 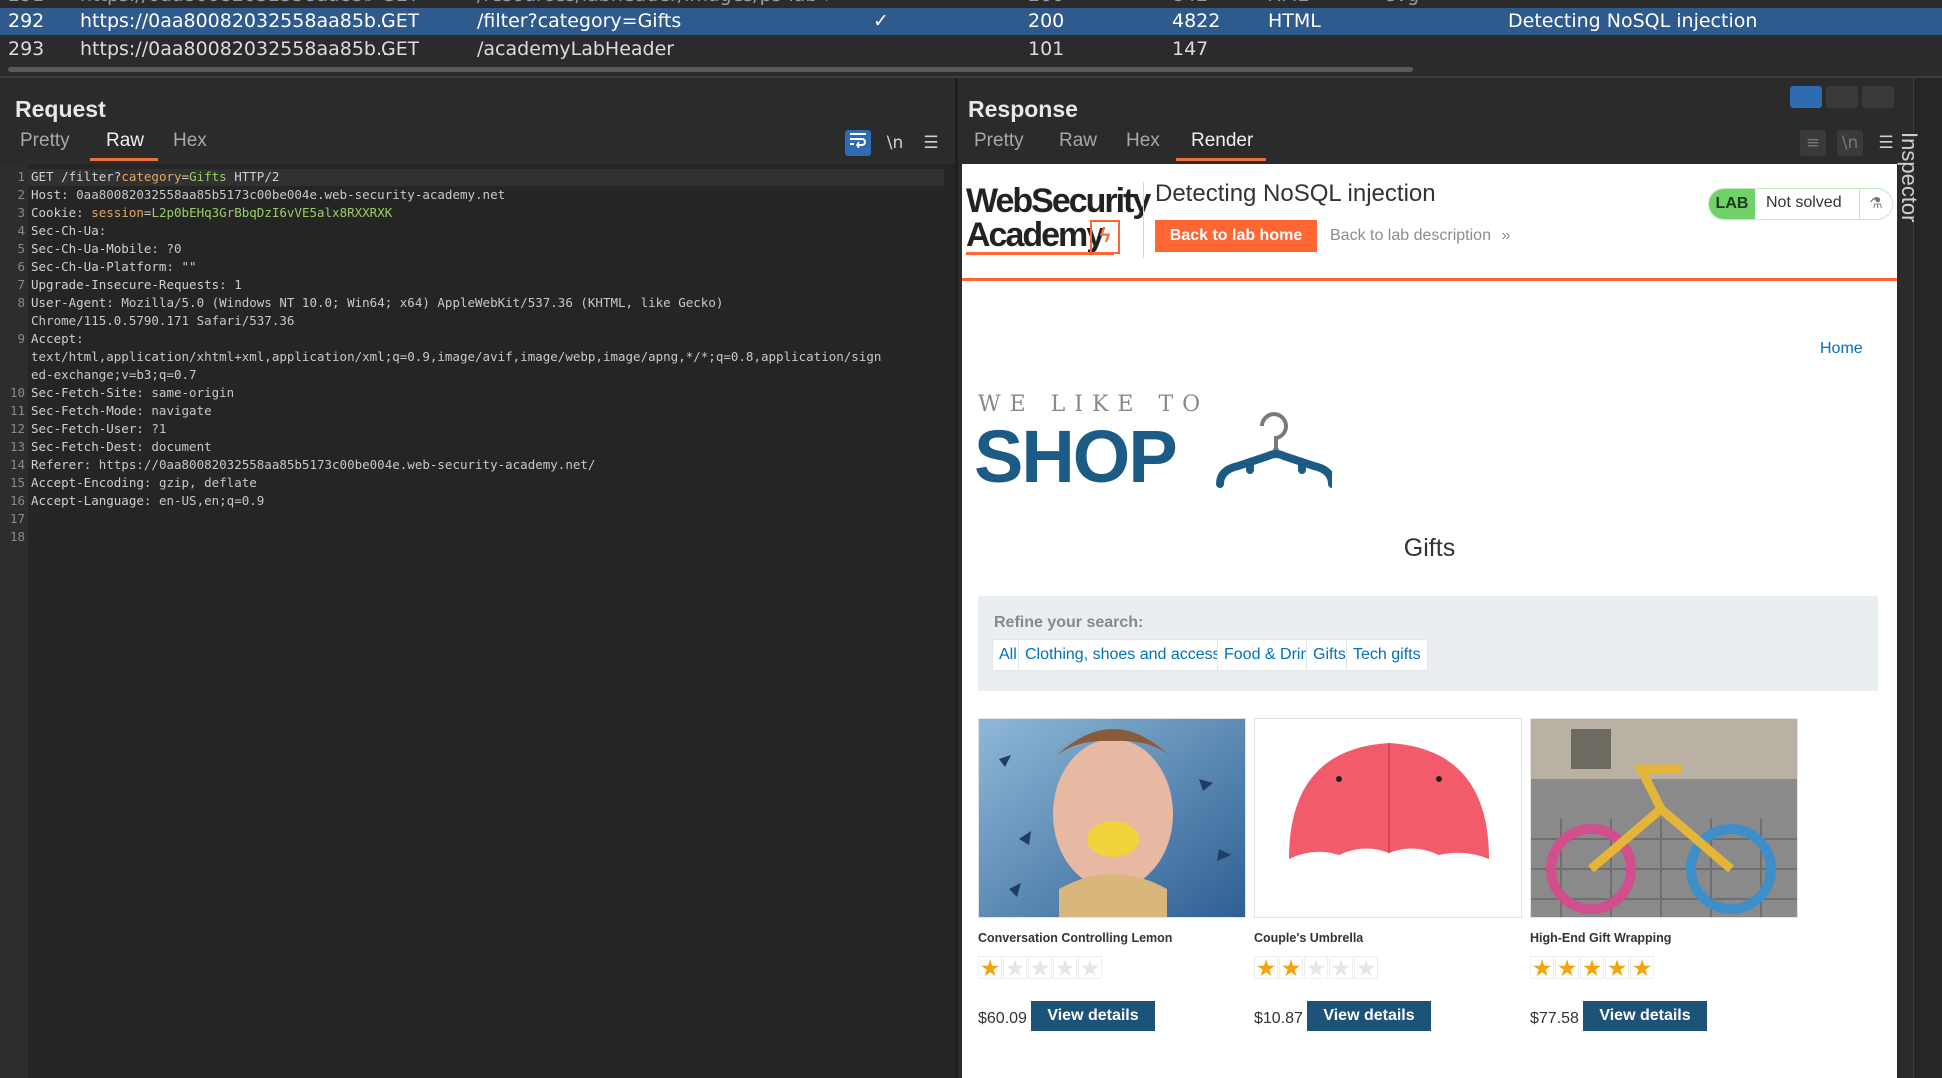 What do you see at coordinates (17, 518) in the screenshot?
I see `line-number: 17` at bounding box center [17, 518].